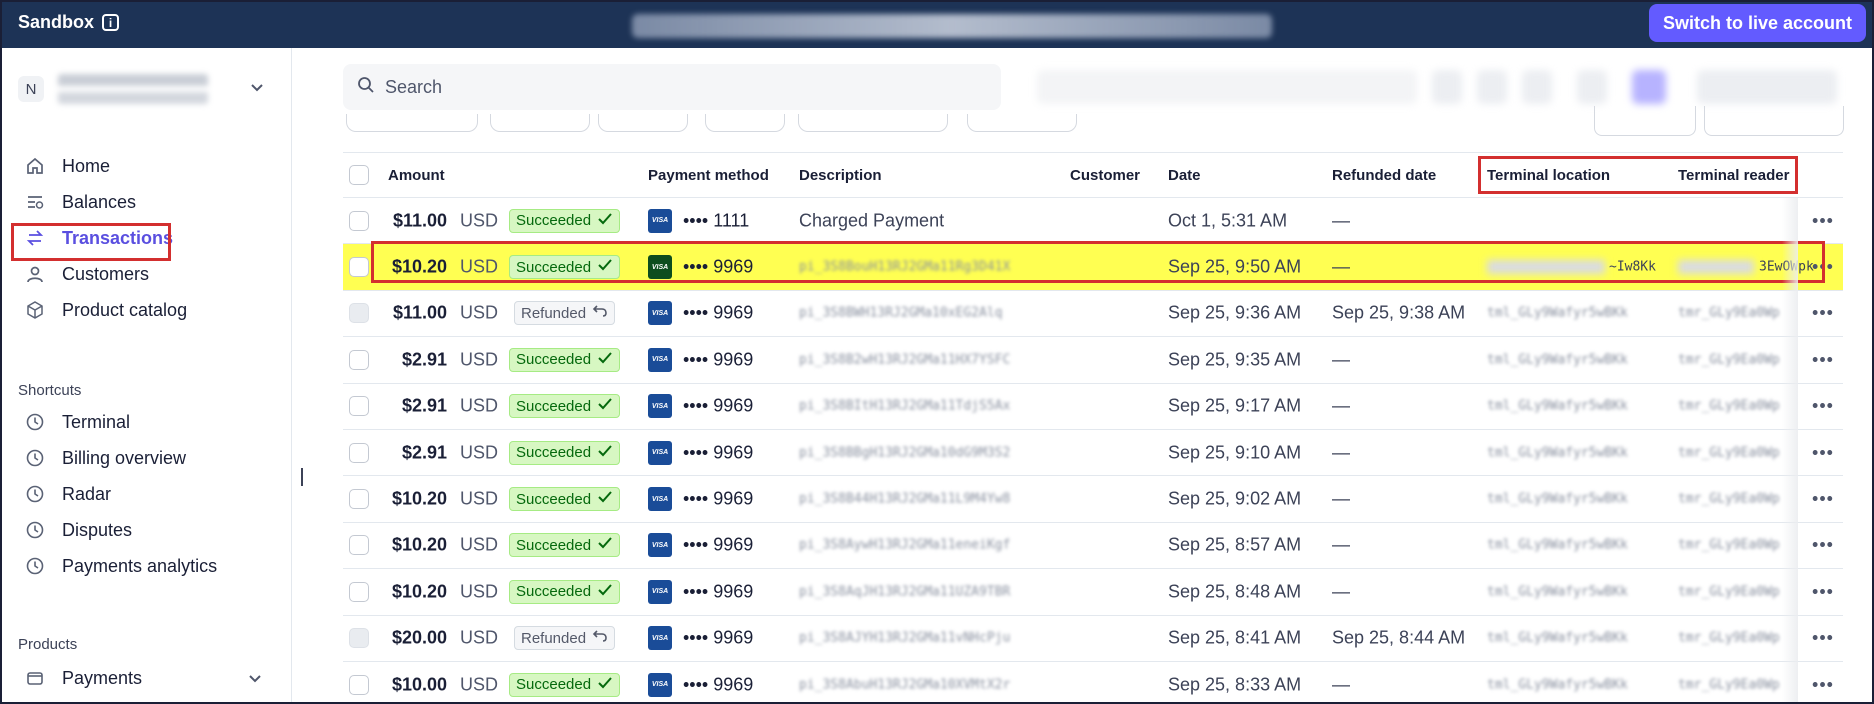 The width and height of the screenshot is (1874, 704). Describe the element at coordinates (872, 220) in the screenshot. I see `description-text: Charged Payment` at that location.